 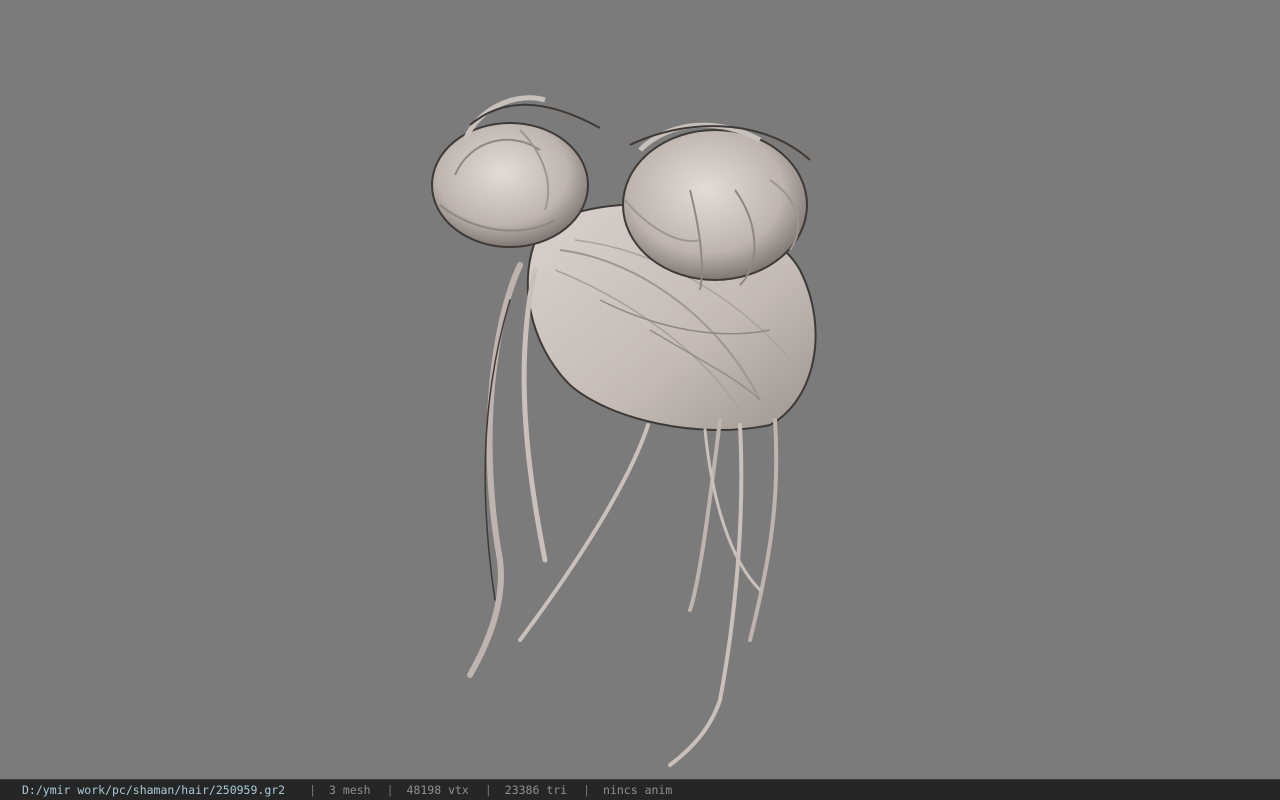 What do you see at coordinates (536, 790) in the screenshot?
I see `triangle-count-label: 23386 tri` at bounding box center [536, 790].